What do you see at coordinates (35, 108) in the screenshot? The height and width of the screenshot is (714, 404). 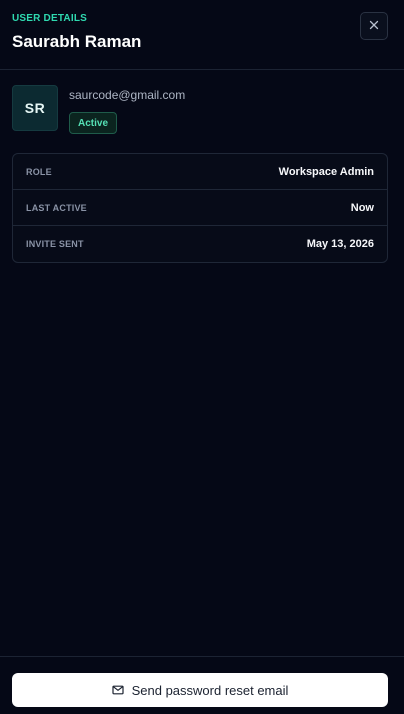 I see `avatar: SR` at bounding box center [35, 108].